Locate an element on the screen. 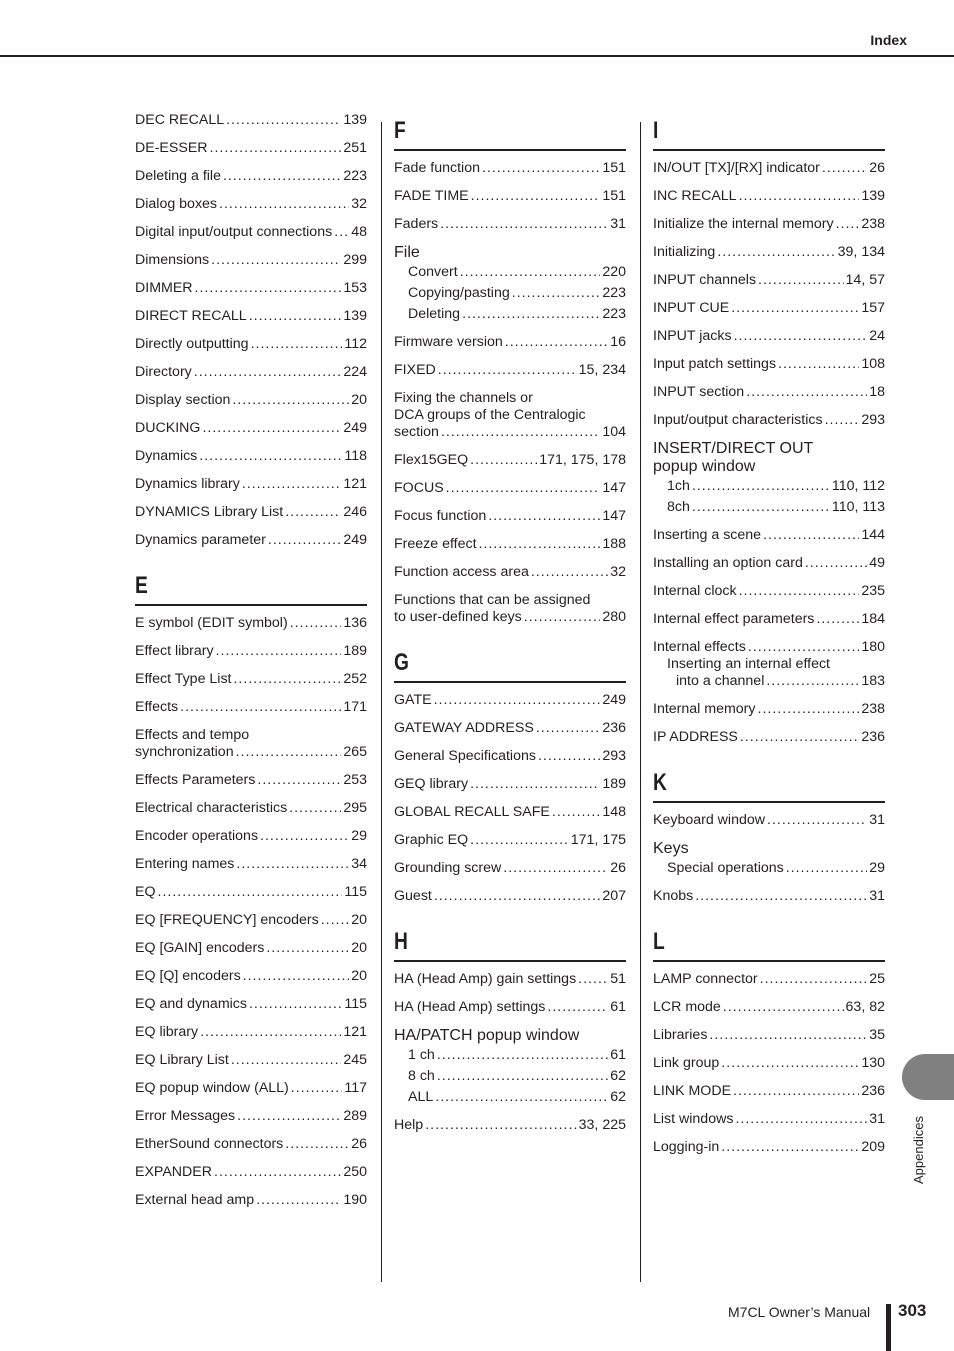 The image size is (954, 1351). page-reference: 51 is located at coordinates (618, 979).